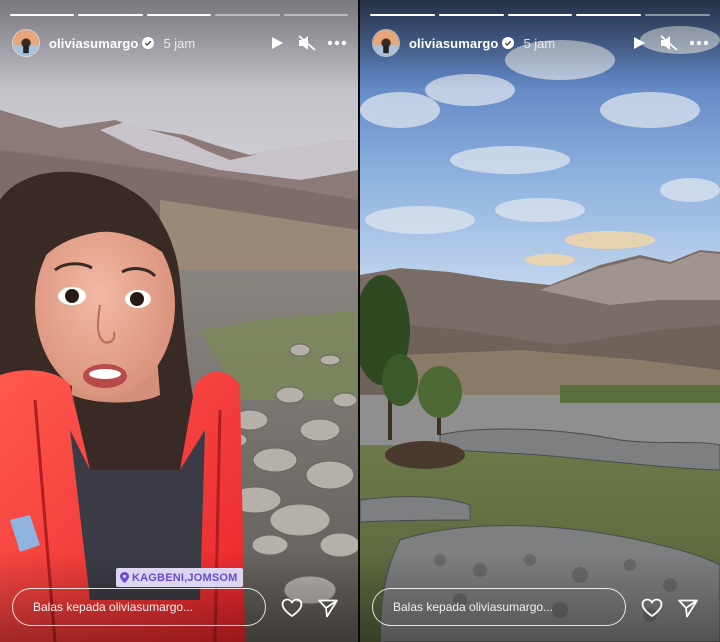  I want to click on location-label: KAGBENI,JOMSOM, so click(185, 577).